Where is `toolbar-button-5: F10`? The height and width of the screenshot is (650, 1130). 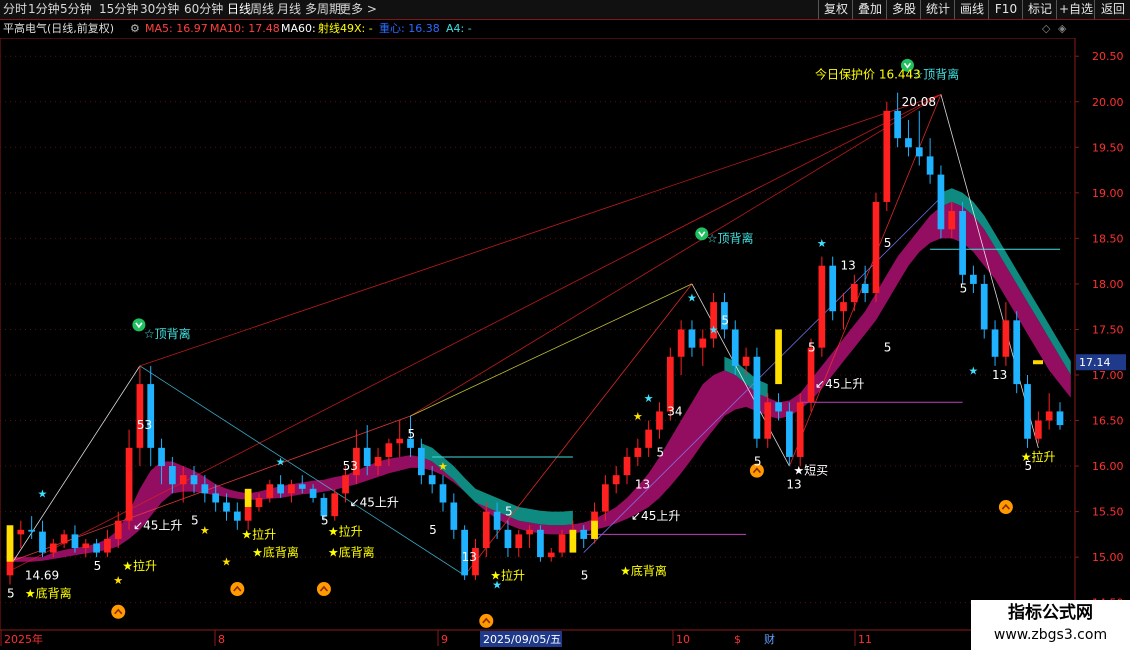 toolbar-button-5: F10 is located at coordinates (1005, 9).